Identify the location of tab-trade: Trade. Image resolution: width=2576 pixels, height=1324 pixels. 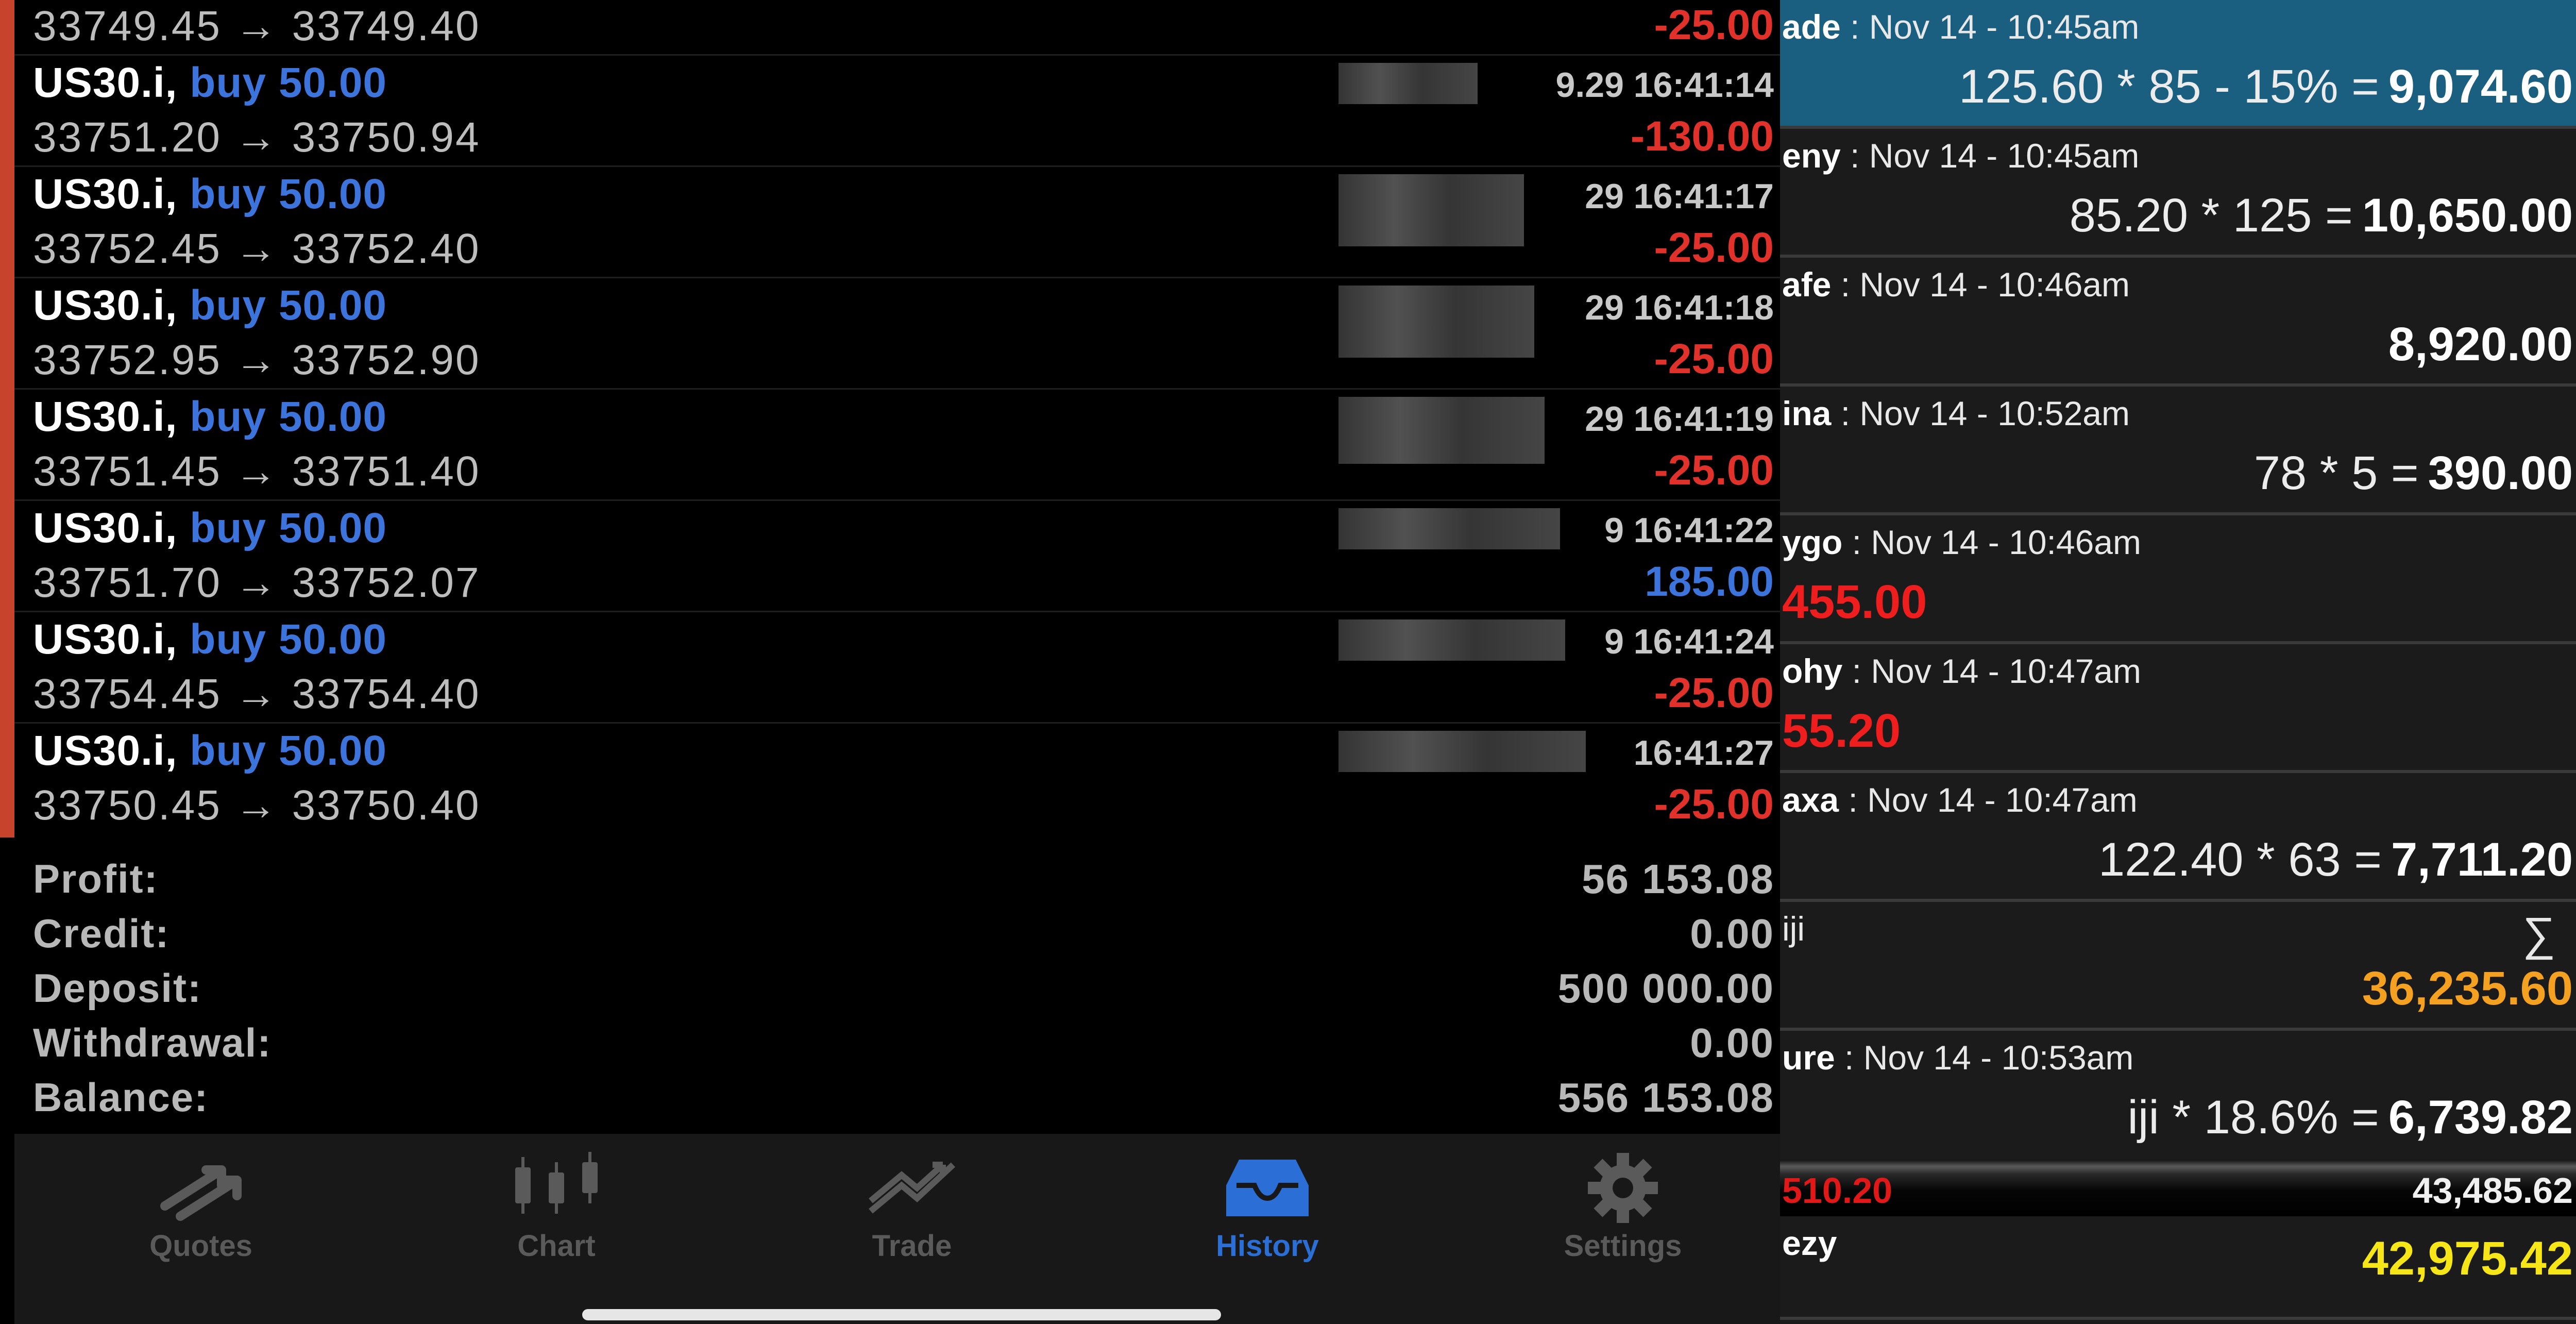
(912, 1211).